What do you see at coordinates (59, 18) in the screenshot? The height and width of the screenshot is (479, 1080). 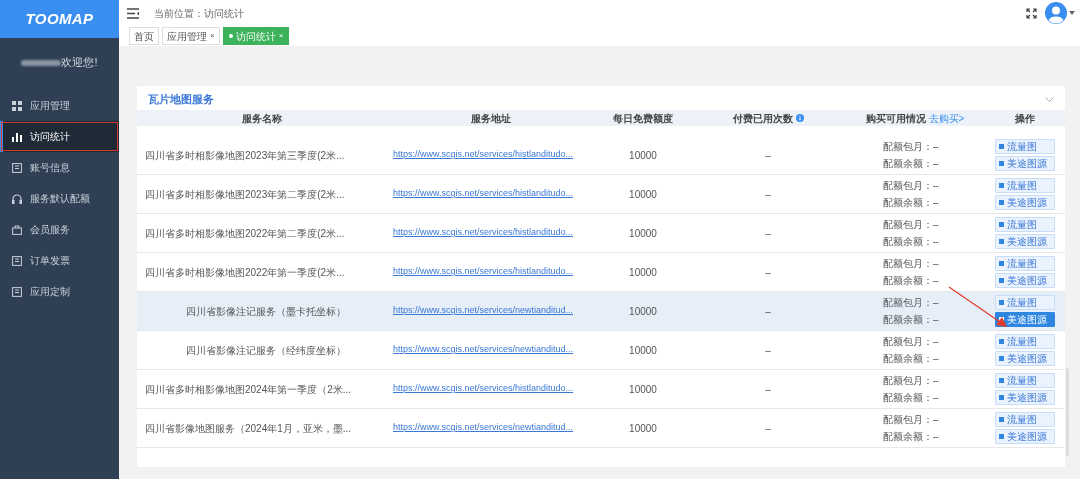 I see `logo: TOOMAP` at bounding box center [59, 18].